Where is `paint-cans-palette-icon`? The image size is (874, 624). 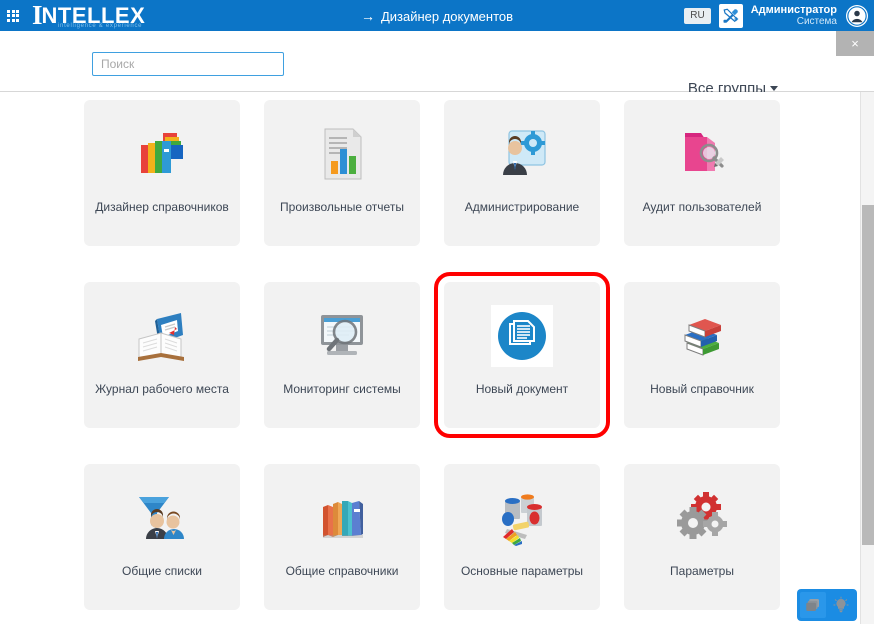 paint-cans-palette-icon is located at coordinates (522, 518).